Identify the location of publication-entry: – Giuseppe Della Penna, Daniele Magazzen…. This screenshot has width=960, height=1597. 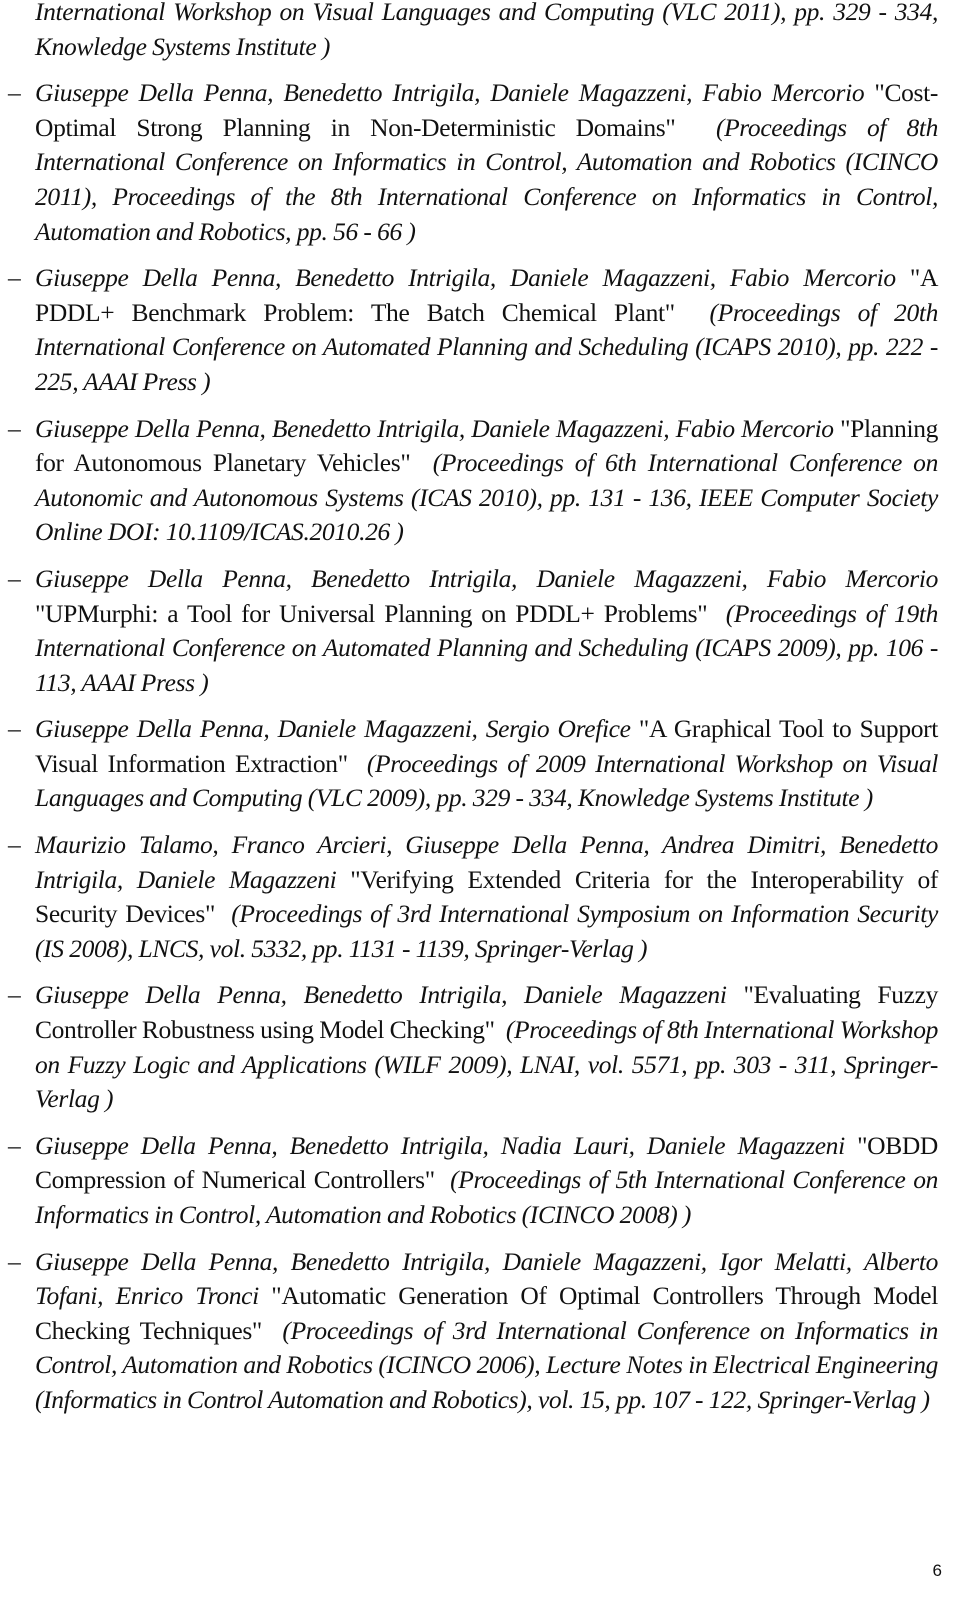
(469, 764).